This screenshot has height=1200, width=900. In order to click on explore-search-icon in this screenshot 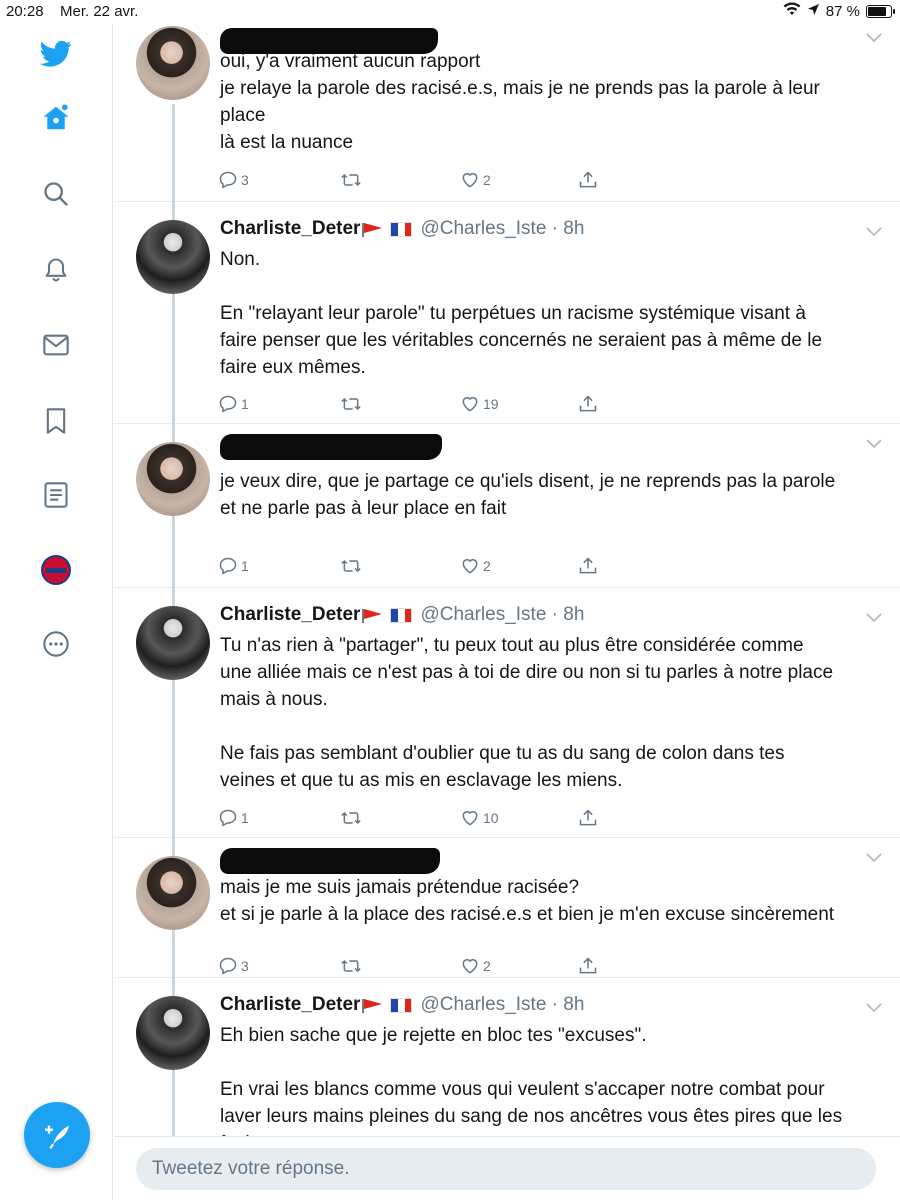, I will do `click(56, 194)`.